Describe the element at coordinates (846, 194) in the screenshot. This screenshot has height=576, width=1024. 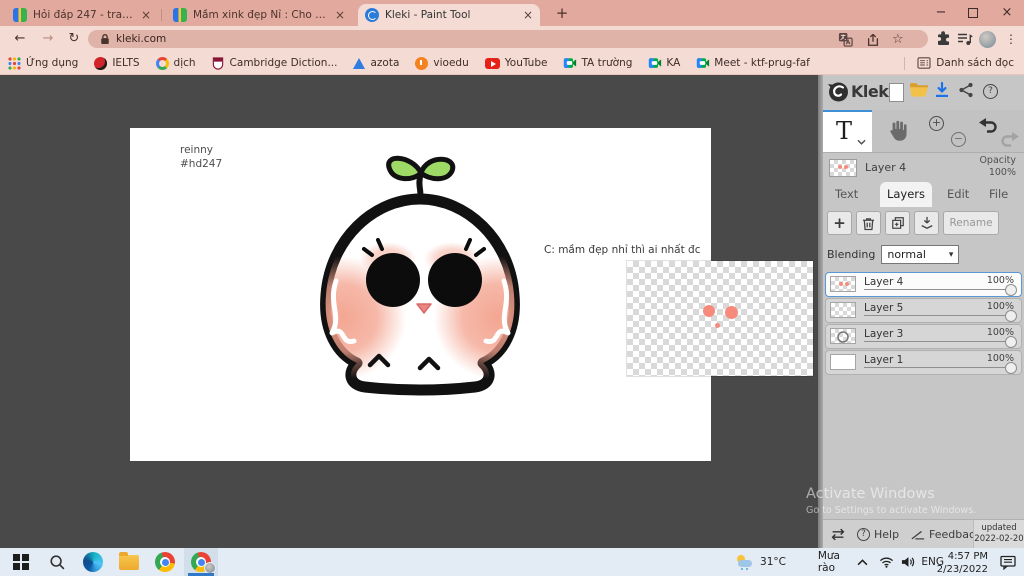
I see `tab-text: Text` at that location.